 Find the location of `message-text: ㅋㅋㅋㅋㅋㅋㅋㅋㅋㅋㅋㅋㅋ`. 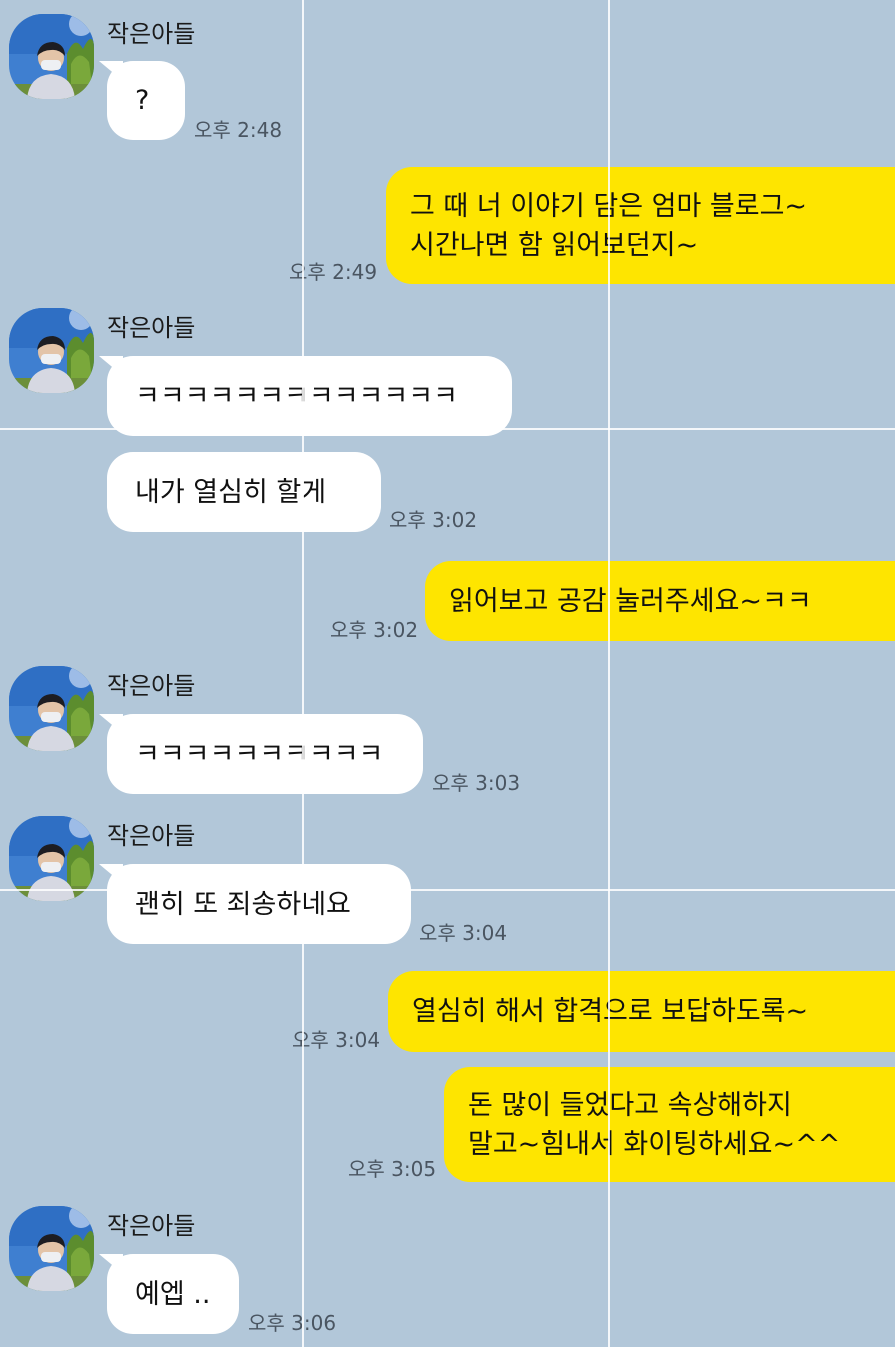

message-text: ㅋㅋㅋㅋㅋㅋㅋㅋㅋㅋㅋㅋㅋ is located at coordinates (296, 396).